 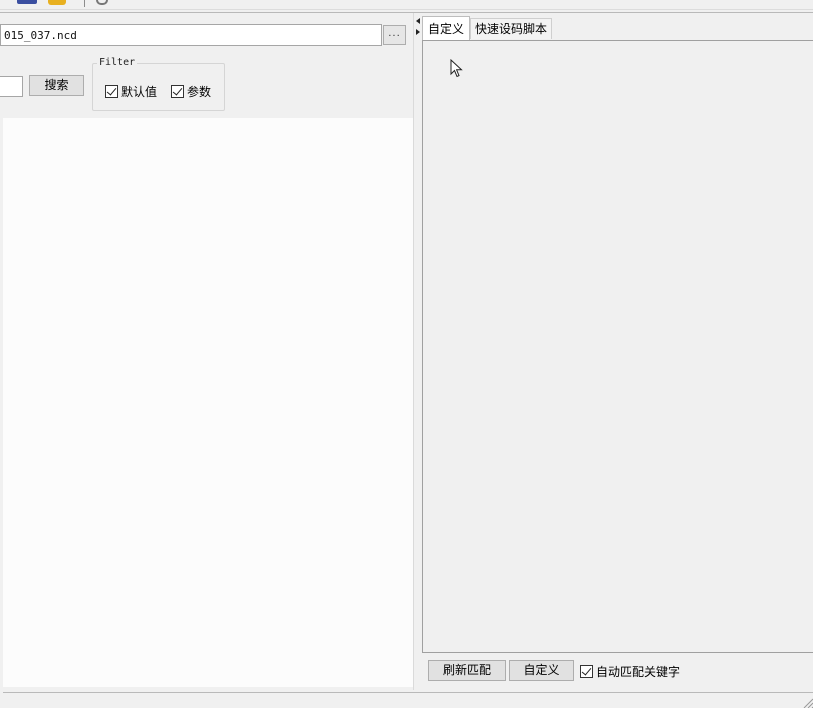 What do you see at coordinates (117, 63) in the screenshot?
I see `filter-legend: Filter` at bounding box center [117, 63].